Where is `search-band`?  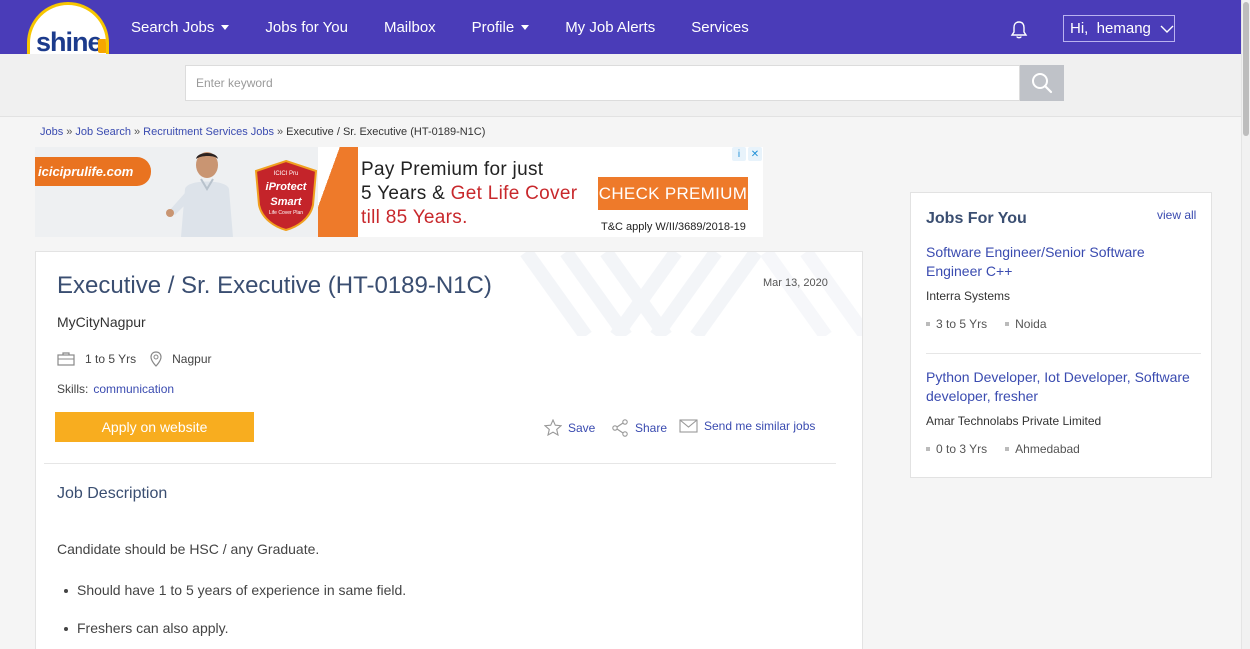
search-band is located at coordinates (620, 85).